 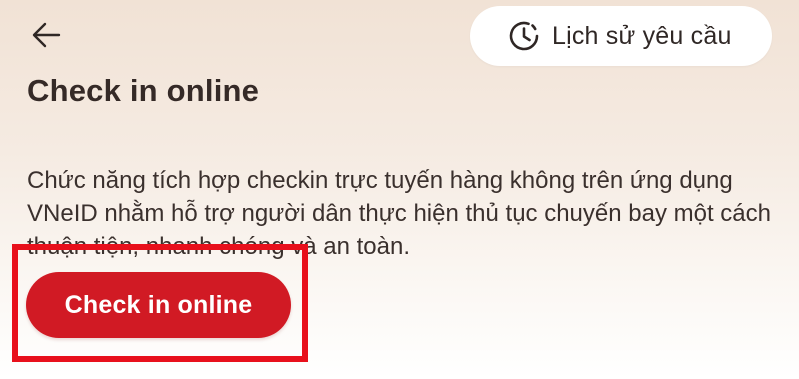 What do you see at coordinates (158, 305) in the screenshot?
I see `check-in-online-button: Check in online` at bounding box center [158, 305].